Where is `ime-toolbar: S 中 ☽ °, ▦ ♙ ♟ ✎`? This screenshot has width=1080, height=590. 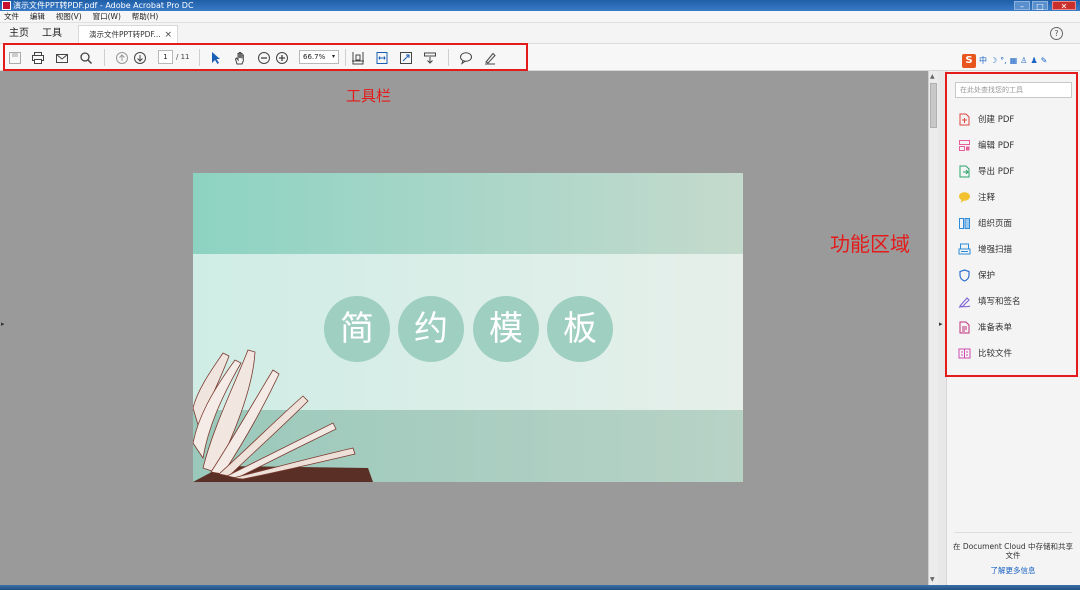
ime-toolbar: S 中 ☽ °, ▦ ♙ ♟ ✎ is located at coordinates (1004, 61).